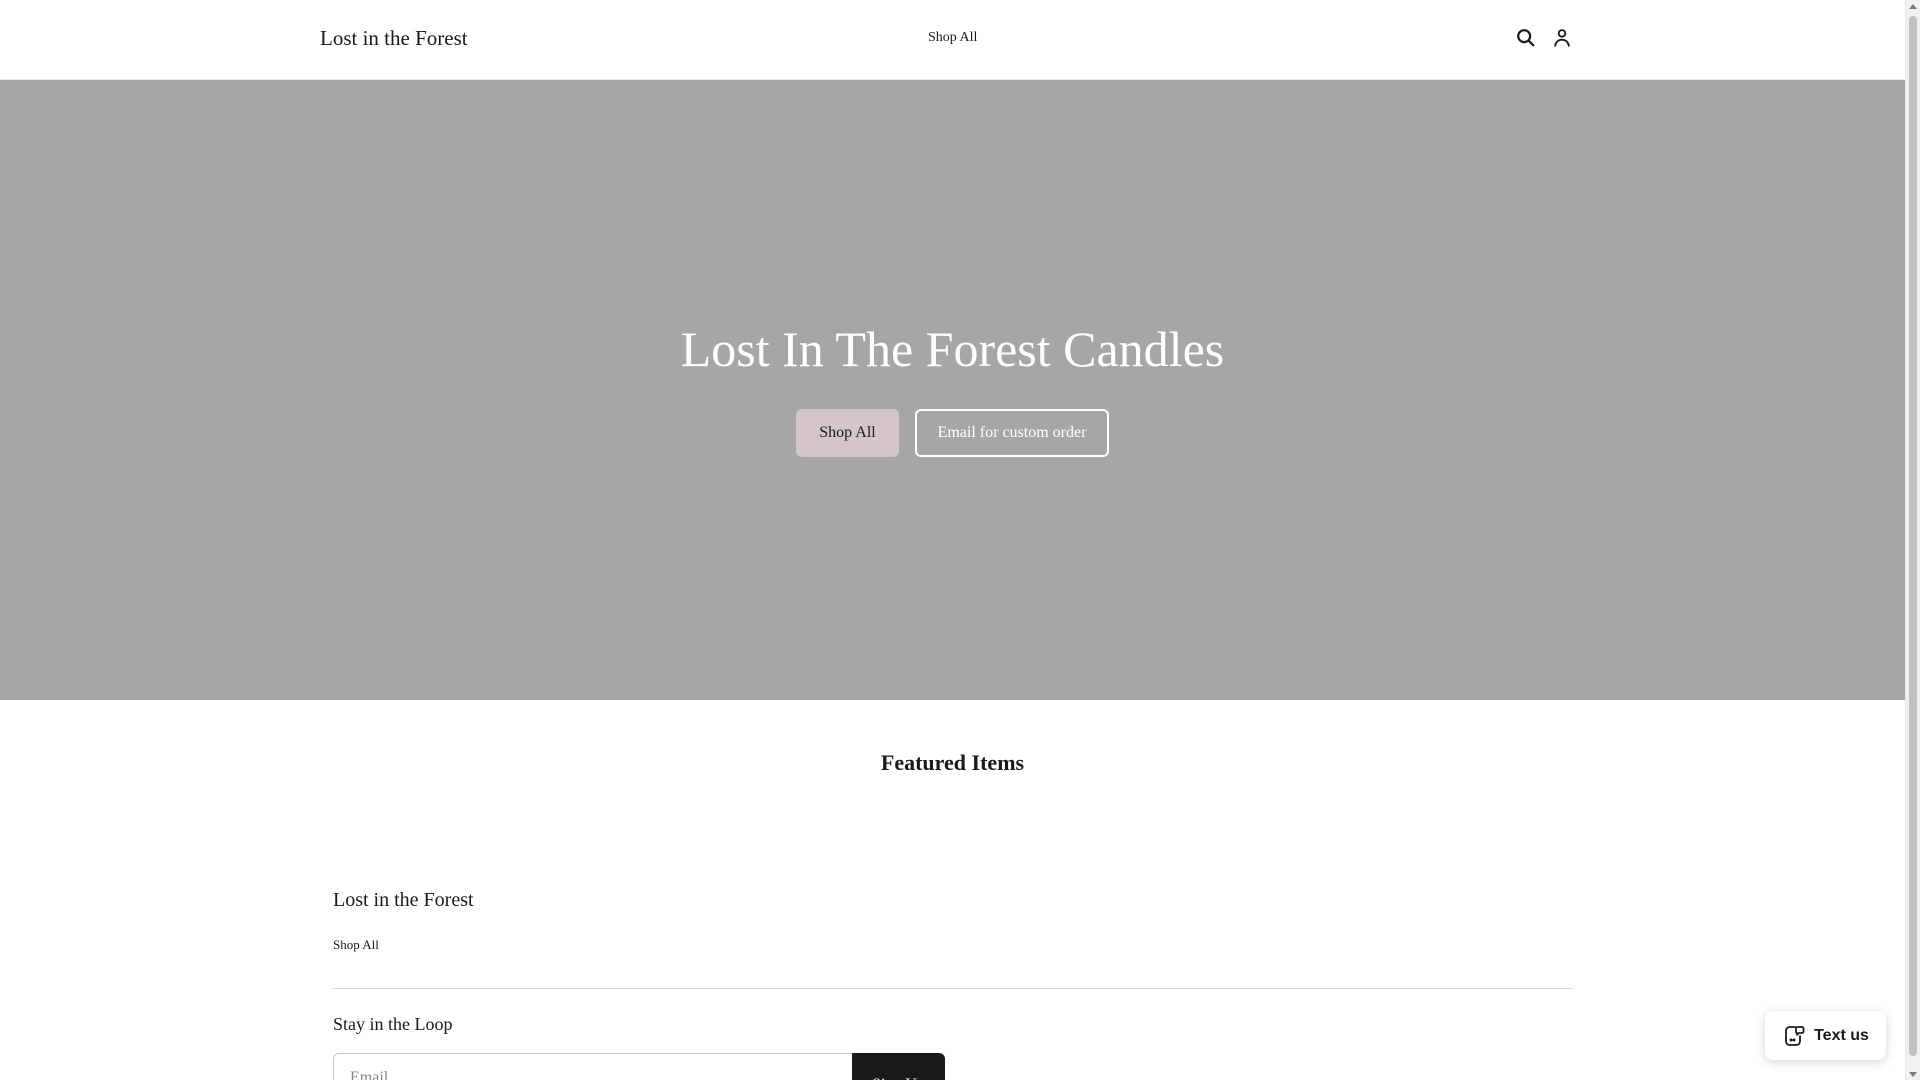 The image size is (1920, 1080). What do you see at coordinates (356, 945) in the screenshot?
I see `footer-shop-all-link: Shop All` at bounding box center [356, 945].